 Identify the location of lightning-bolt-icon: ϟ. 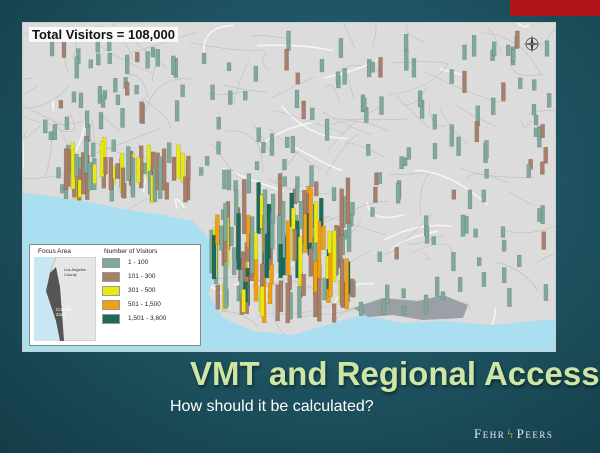
(511, 433).